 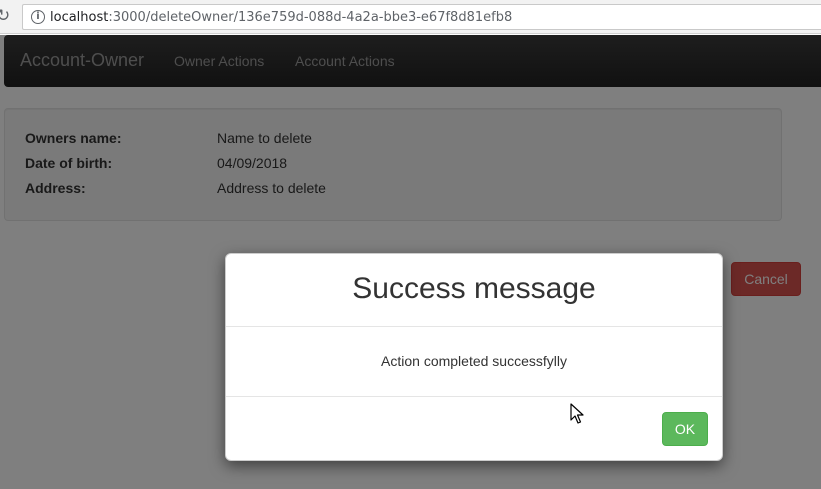 I want to click on modal-title: Success message, so click(x=474, y=288).